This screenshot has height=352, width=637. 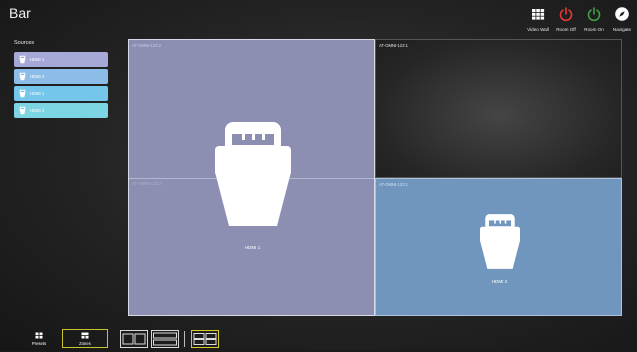 I want to click on room-off-button: Room Off, so click(x=566, y=19).